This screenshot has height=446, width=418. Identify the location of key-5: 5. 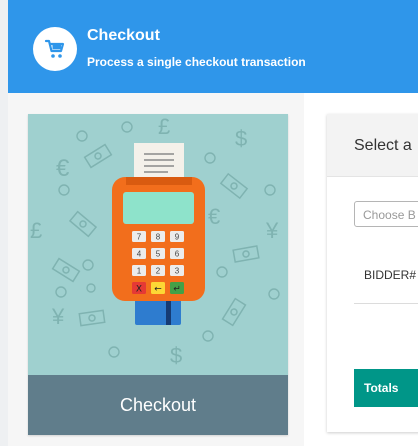
(158, 254).